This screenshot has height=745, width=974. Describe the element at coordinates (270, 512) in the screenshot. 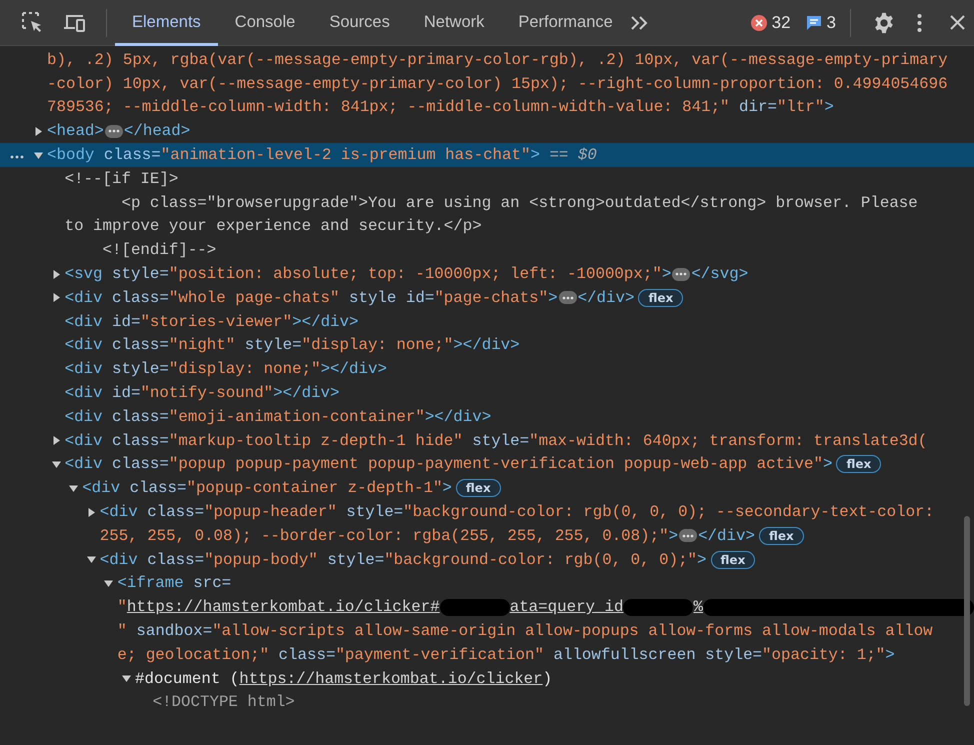

I see `code-token: "popup-header"` at that location.